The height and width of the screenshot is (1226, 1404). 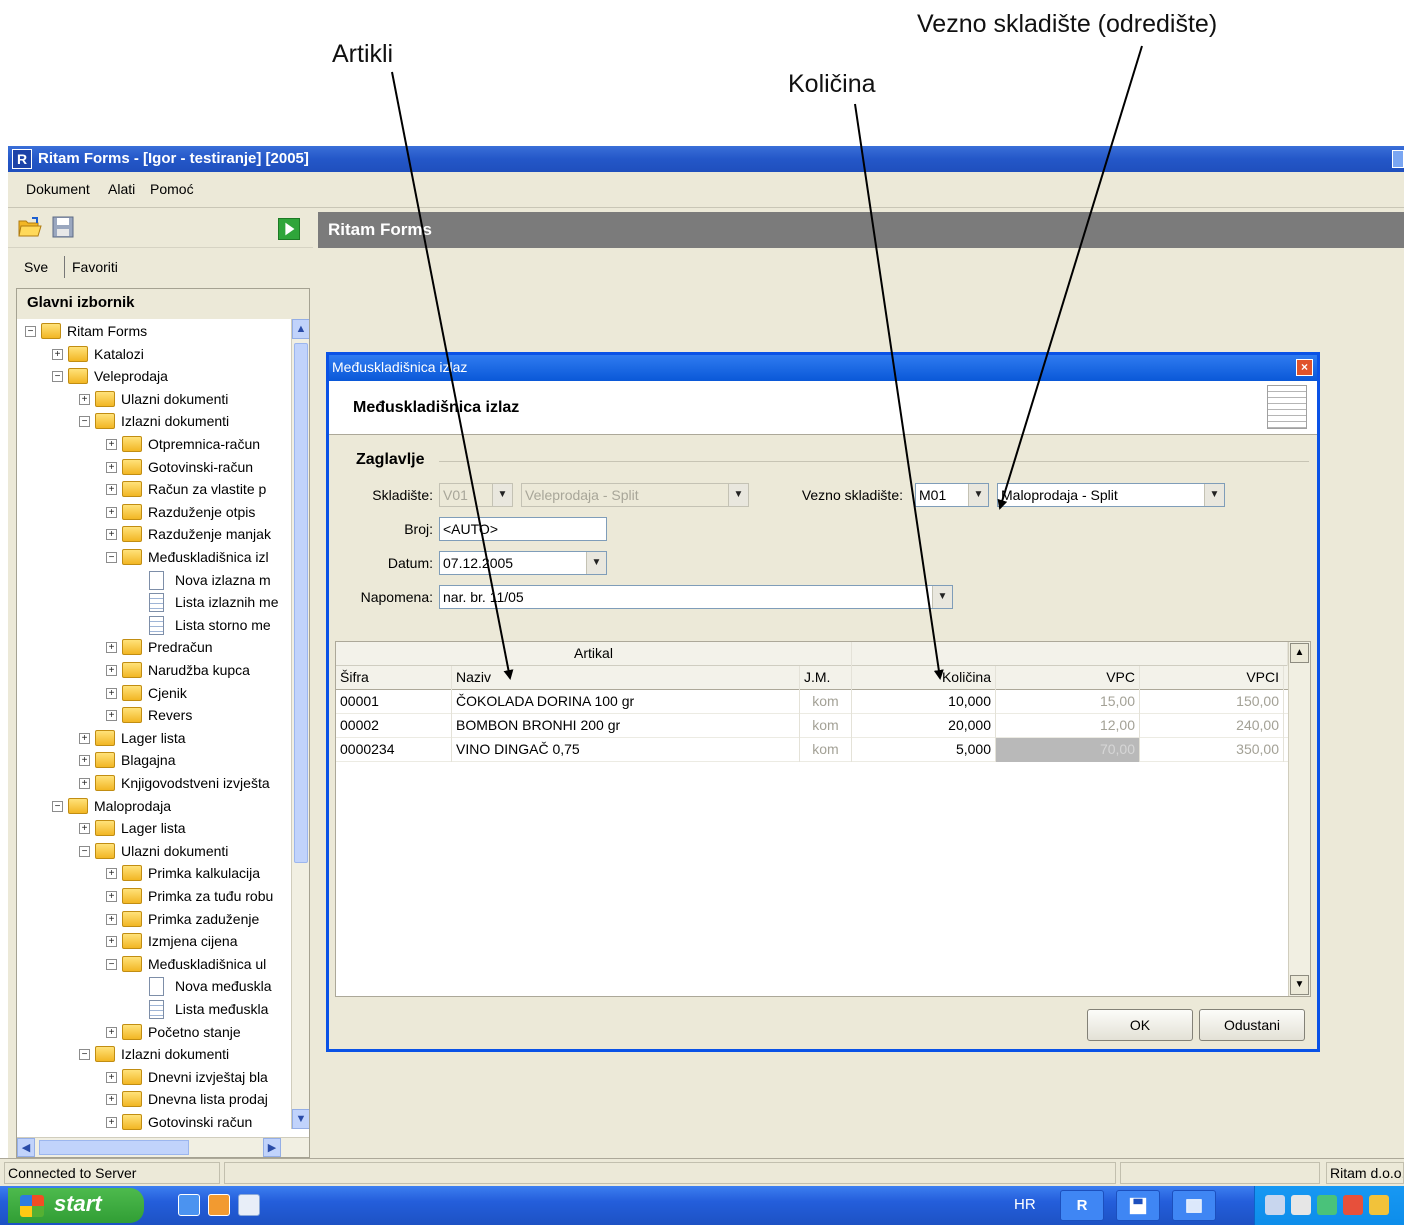 I want to click on column-vpc: VPC, so click(x=1068, y=678).